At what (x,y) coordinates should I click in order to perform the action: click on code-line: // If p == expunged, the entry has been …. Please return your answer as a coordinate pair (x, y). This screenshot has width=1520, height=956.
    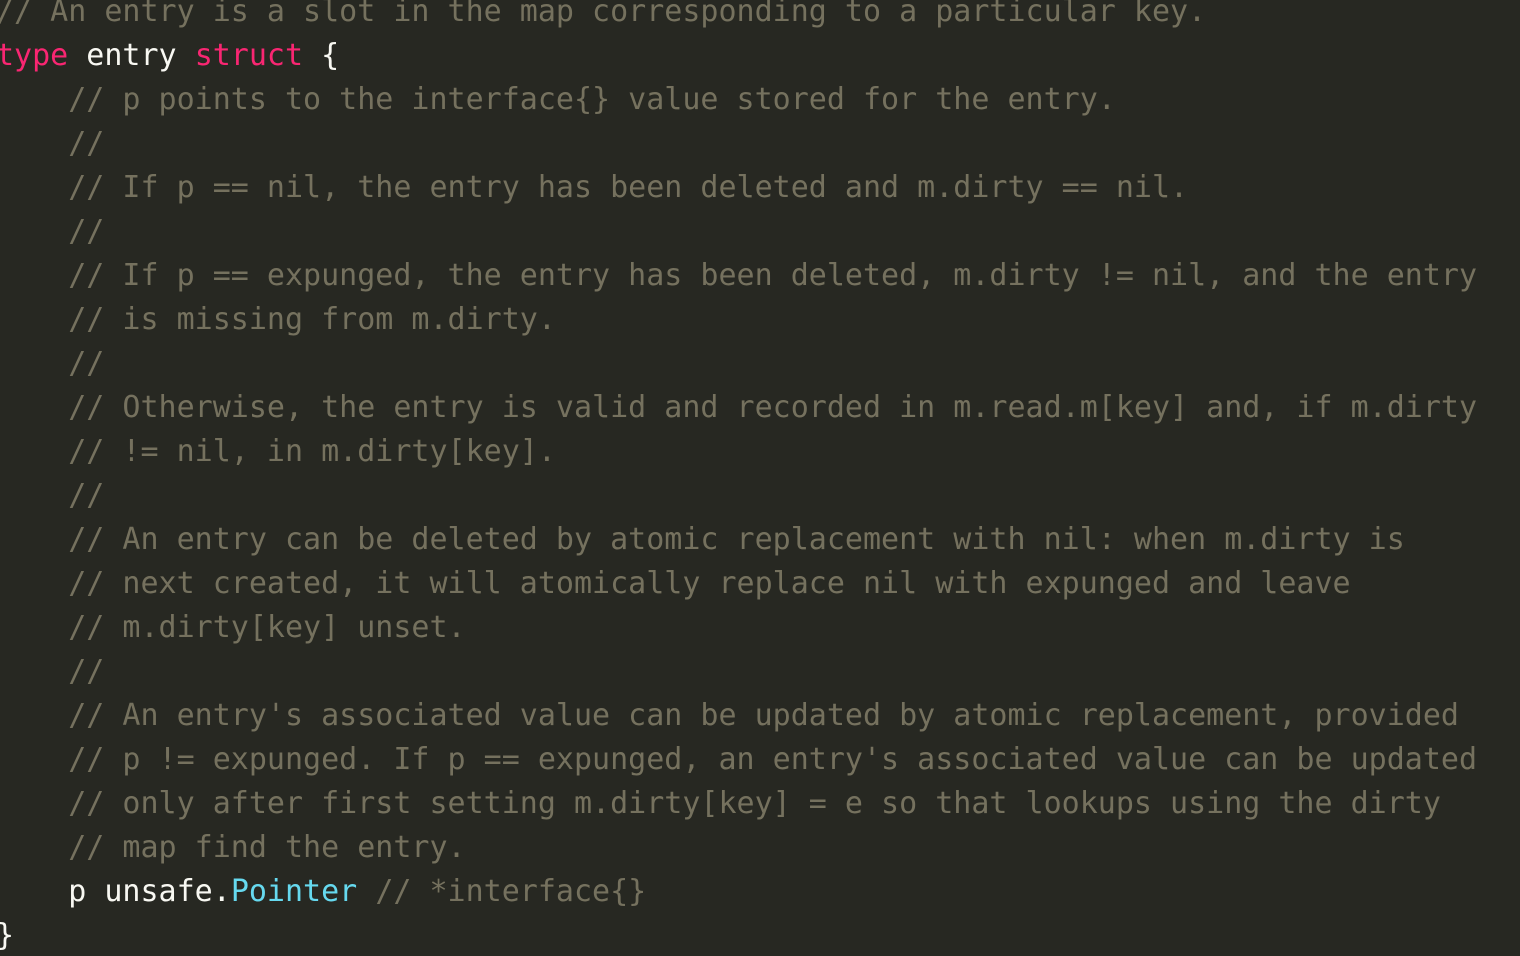
    Looking at the image, I should click on (738, 276).